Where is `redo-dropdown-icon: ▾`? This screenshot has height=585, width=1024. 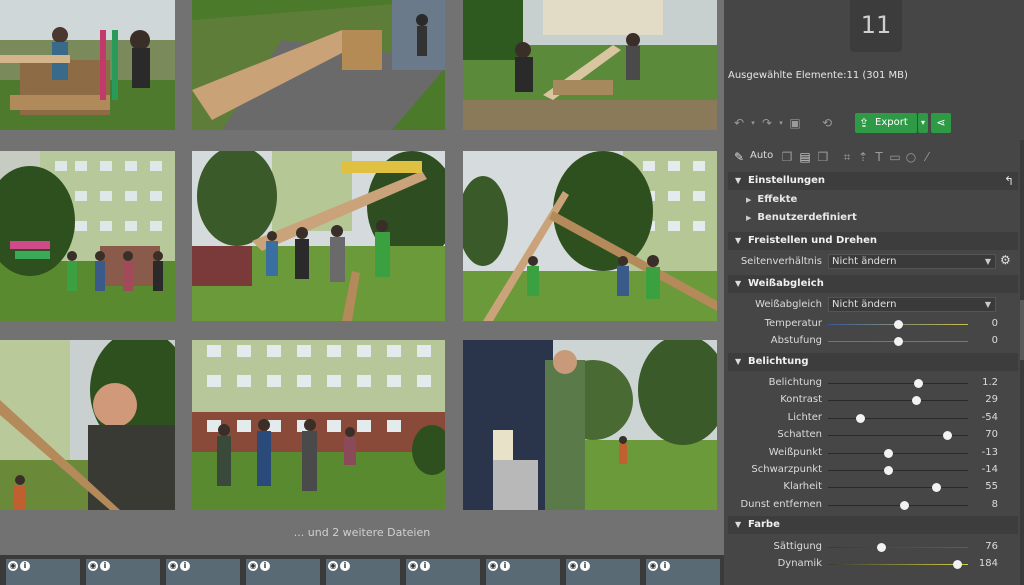
redo-dropdown-icon: ▾ is located at coordinates (781, 123).